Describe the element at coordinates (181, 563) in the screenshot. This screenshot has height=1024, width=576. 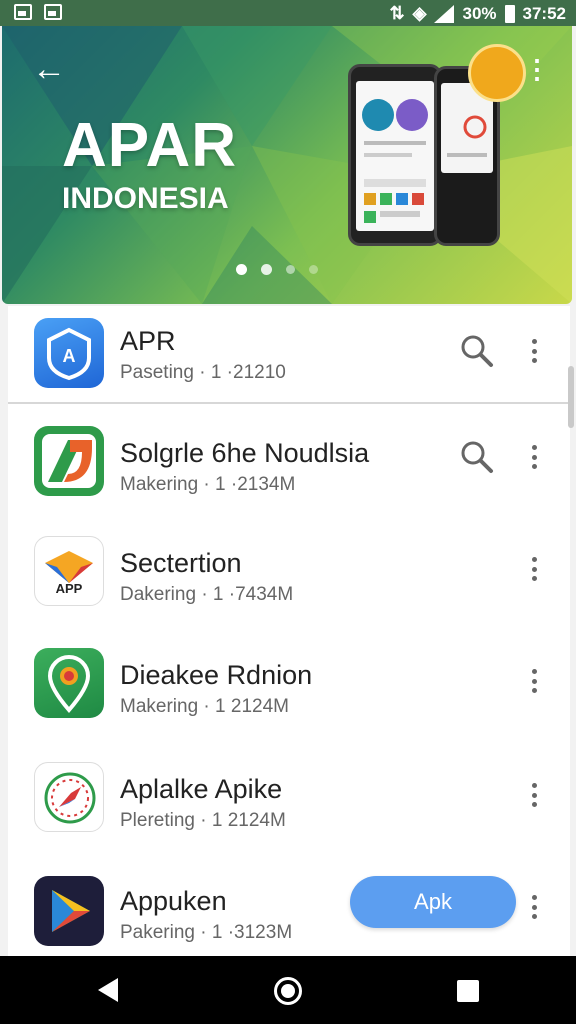
I see `app-name: Sectertion` at that location.